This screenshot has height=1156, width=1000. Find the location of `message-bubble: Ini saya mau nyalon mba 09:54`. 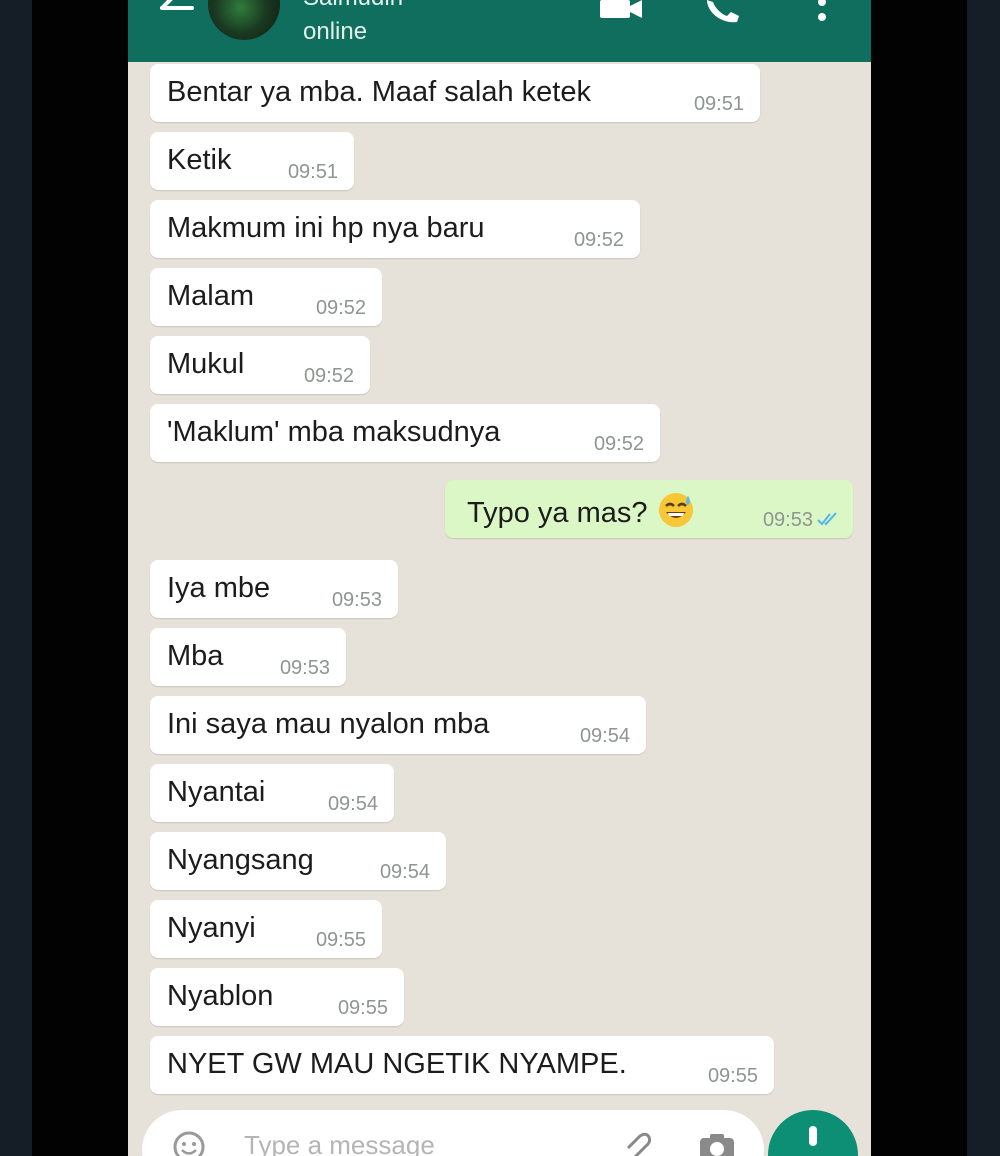

message-bubble: Ini saya mau nyalon mba 09:54 is located at coordinates (398, 725).